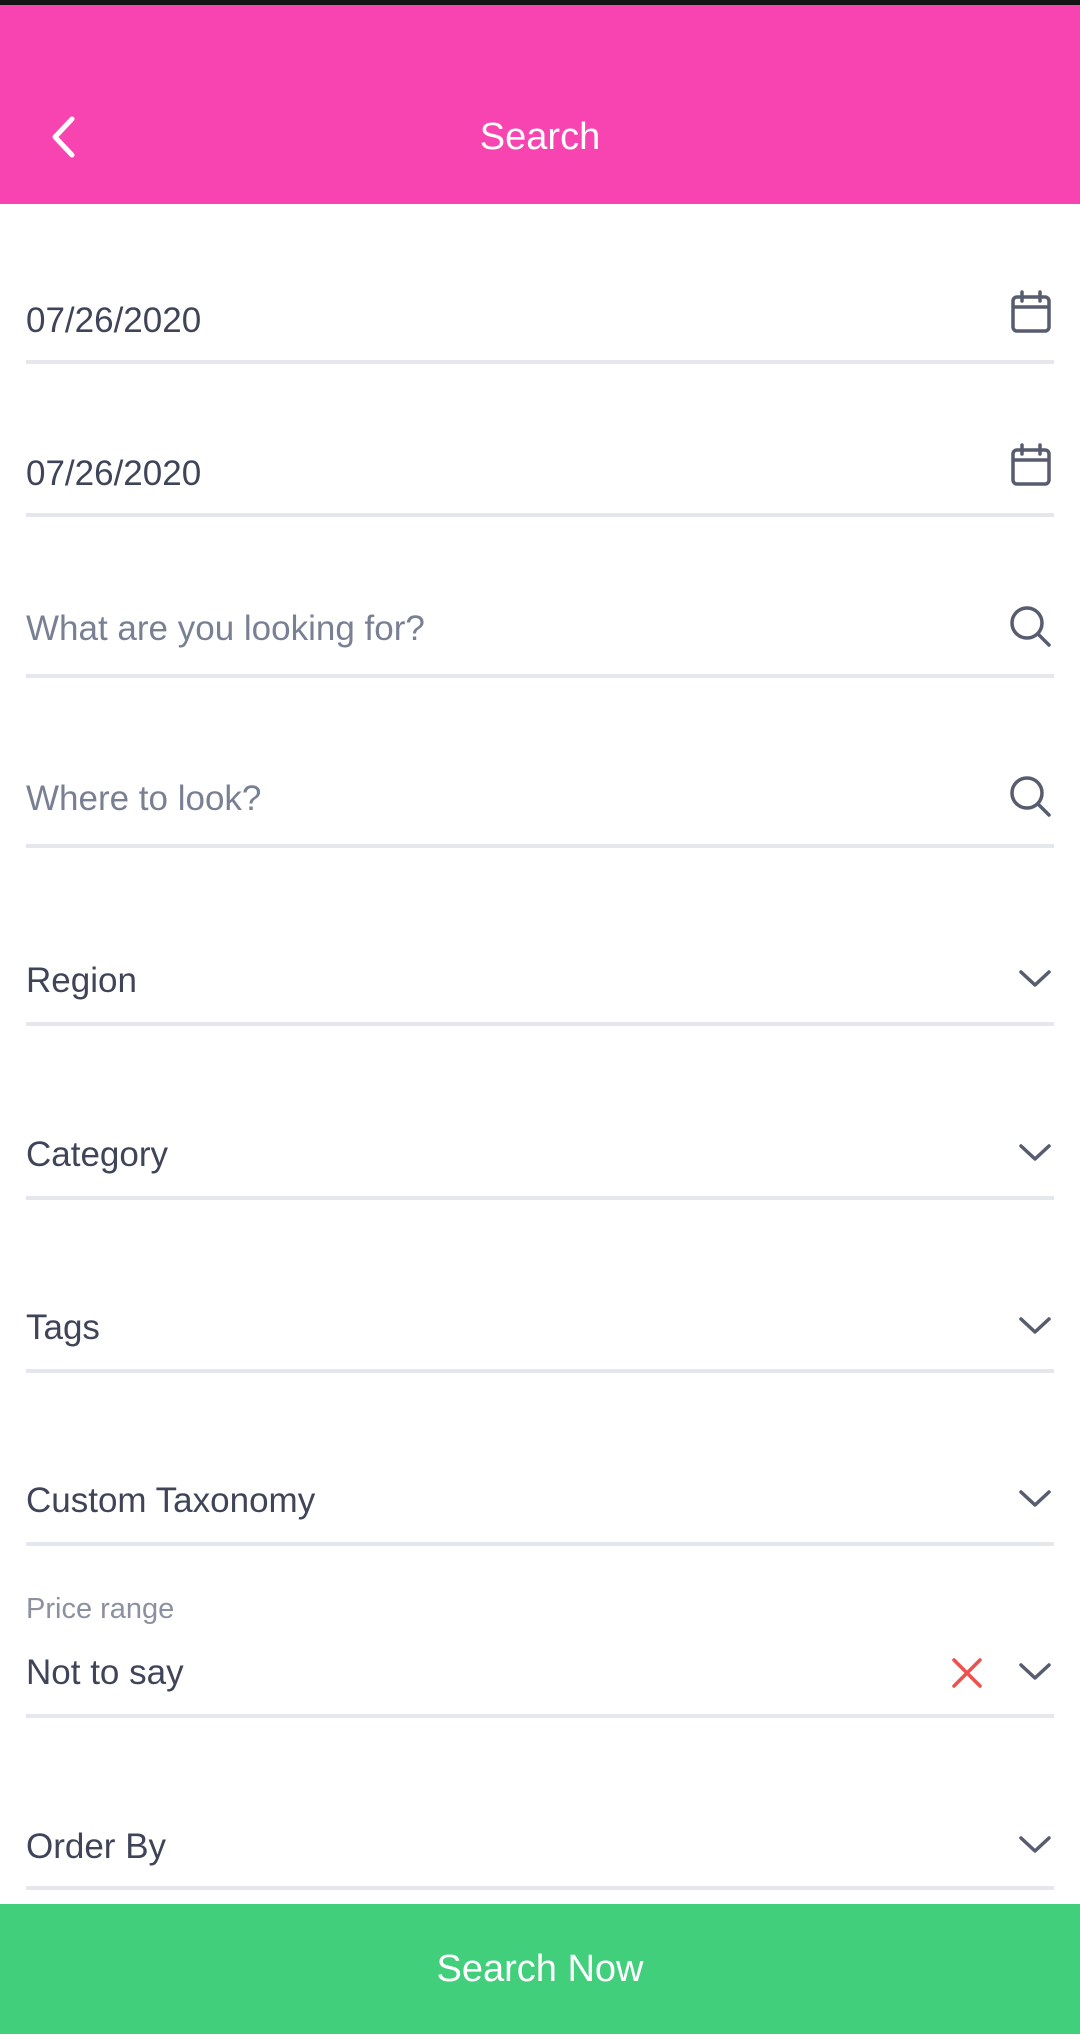 The image size is (1080, 2039). I want to click on location-search-field: Where to look?, so click(540, 793).